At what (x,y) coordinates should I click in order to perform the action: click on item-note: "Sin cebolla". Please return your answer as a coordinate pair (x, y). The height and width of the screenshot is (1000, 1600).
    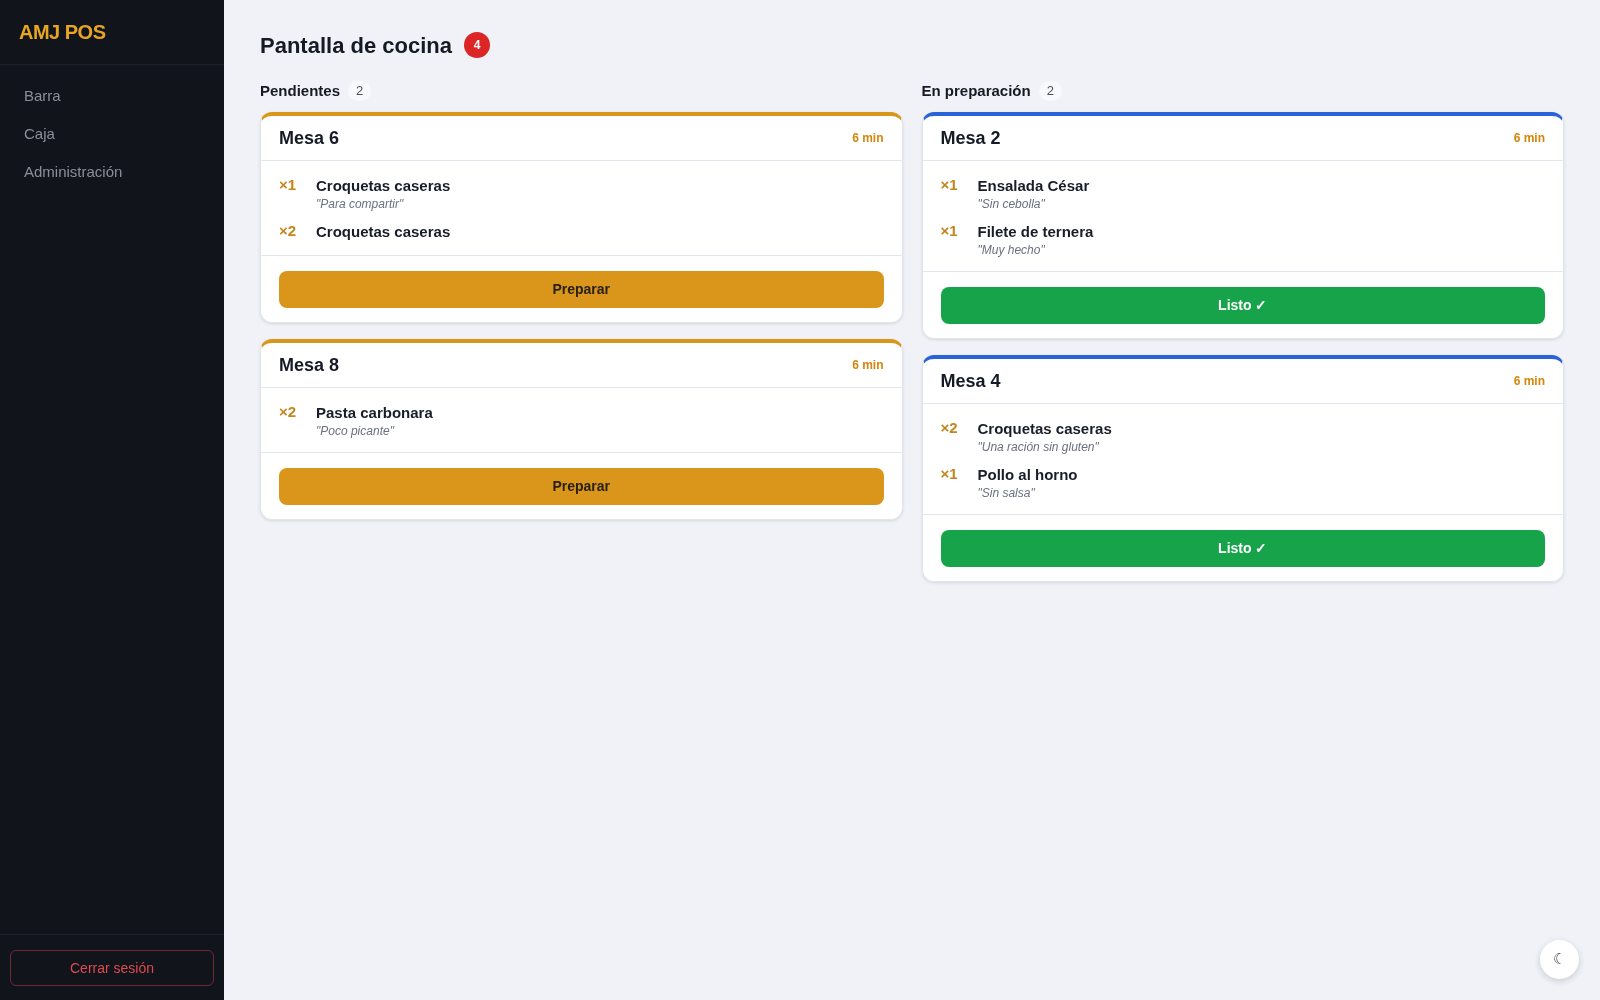
    Looking at the image, I should click on (1011, 204).